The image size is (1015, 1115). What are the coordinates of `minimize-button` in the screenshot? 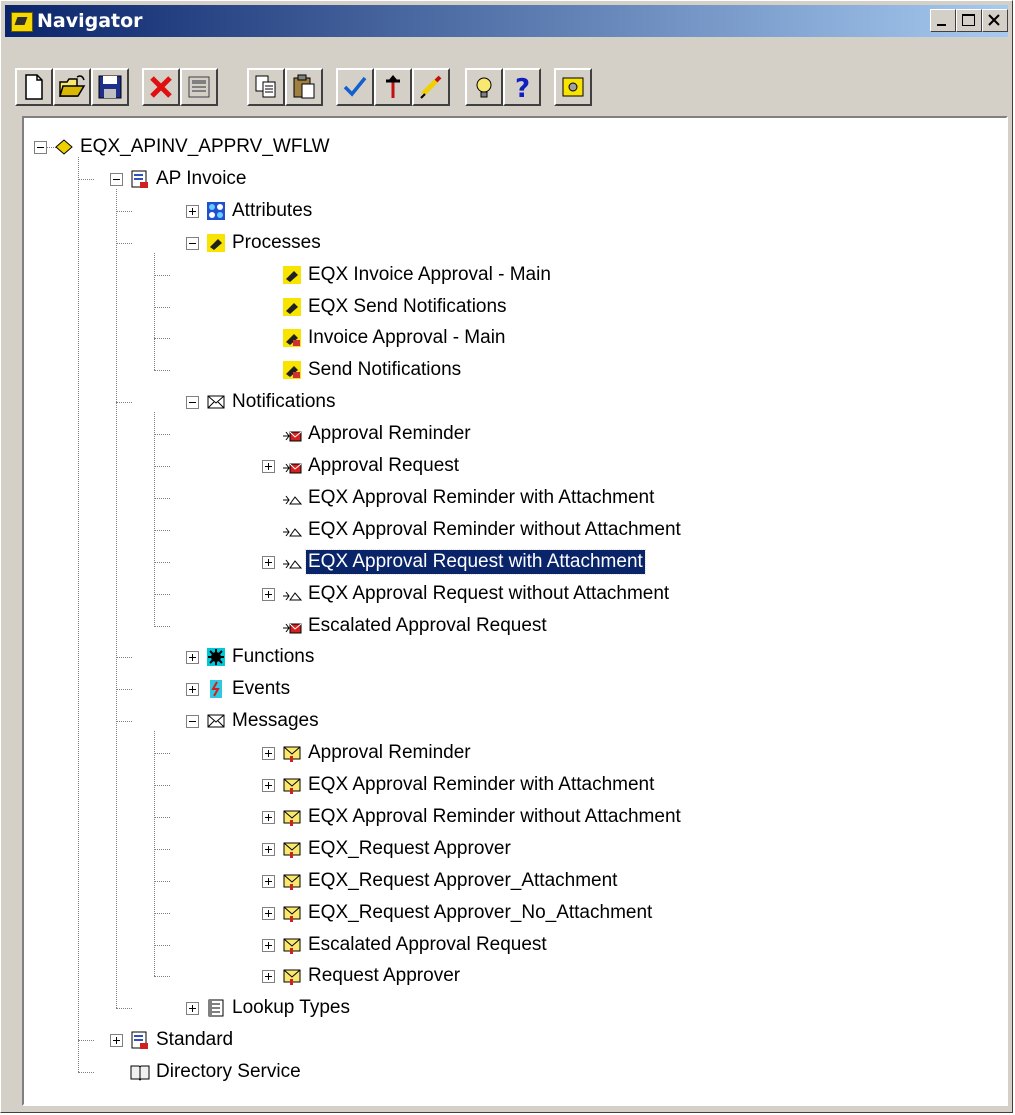 It's located at (943, 20).